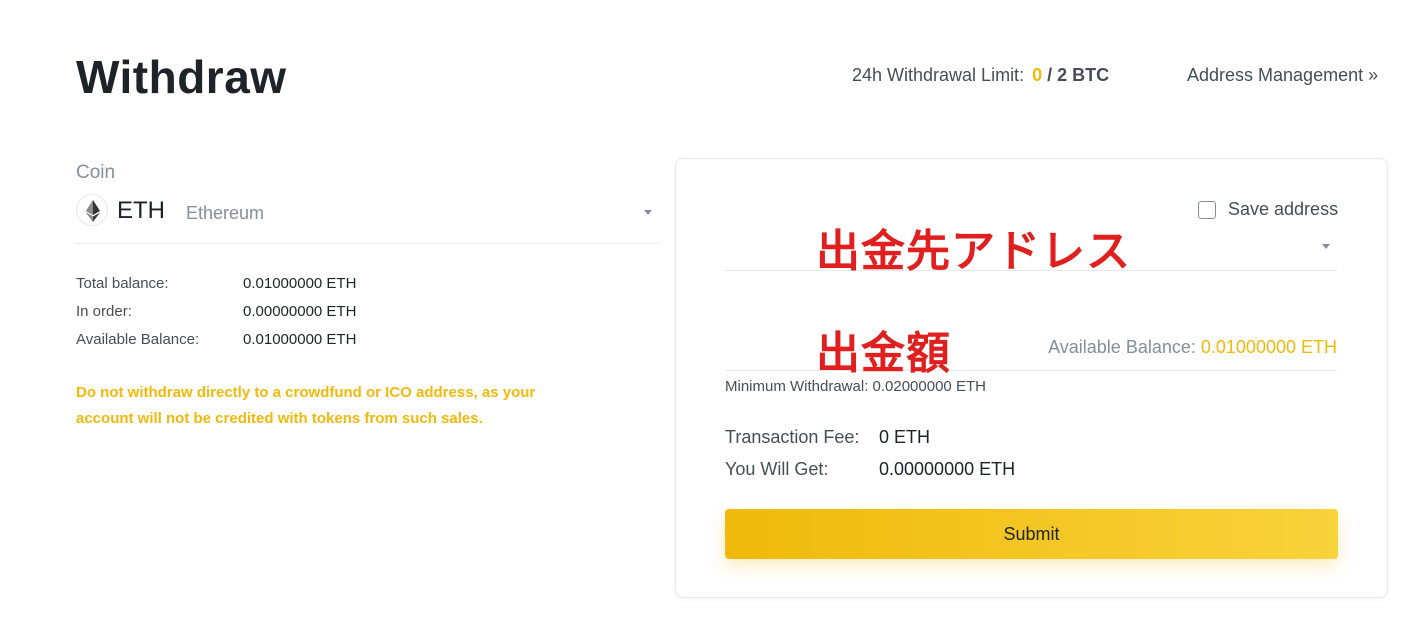 This screenshot has width=1420, height=641. Describe the element at coordinates (300, 311) in the screenshot. I see `balance-value: 0.00000000 ETH` at that location.